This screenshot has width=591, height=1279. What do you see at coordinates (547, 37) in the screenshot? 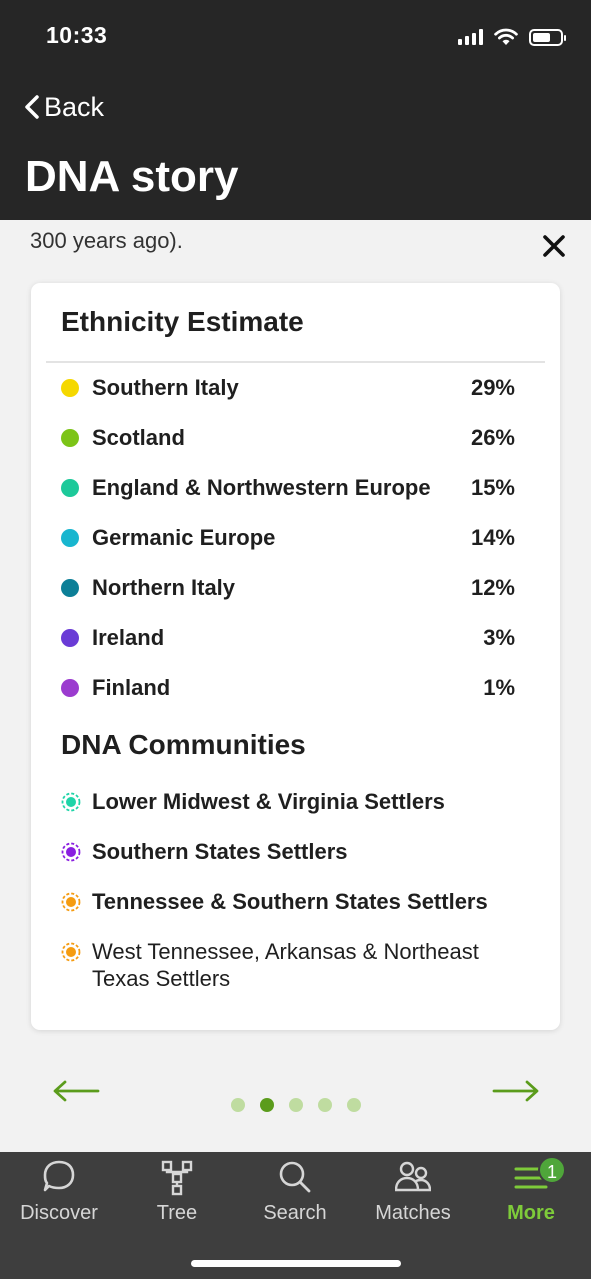
I see `battery-icon` at bounding box center [547, 37].